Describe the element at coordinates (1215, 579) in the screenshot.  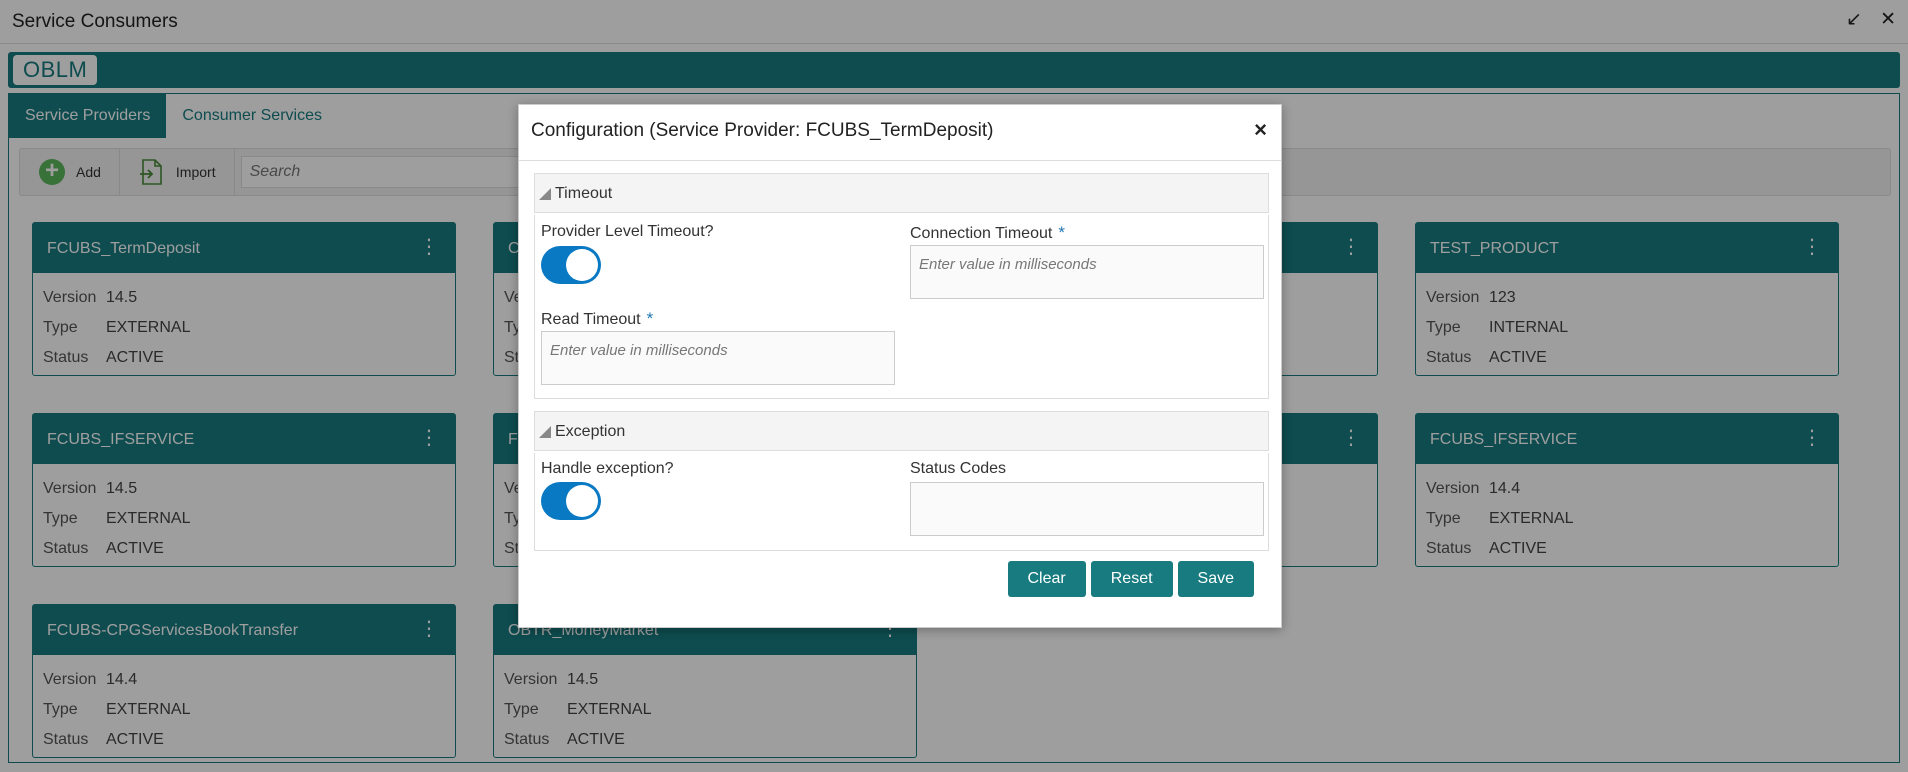
I see `save-button: Save` at that location.